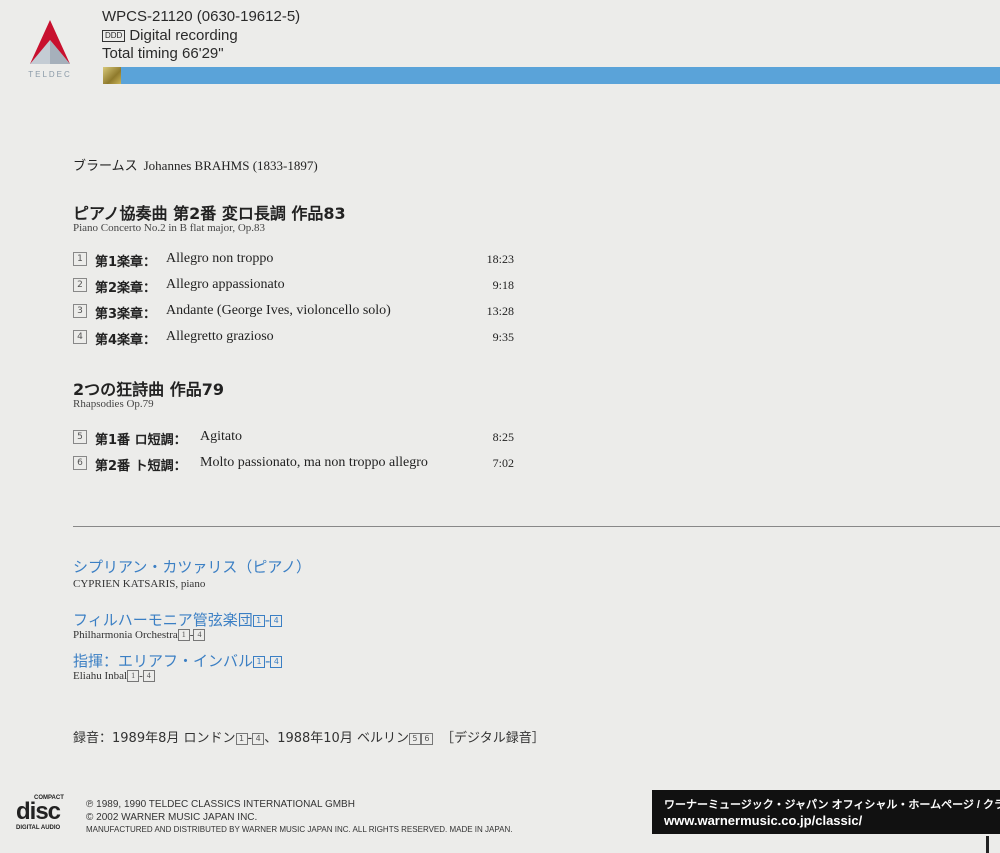 The width and height of the screenshot is (1000, 853). What do you see at coordinates (278, 310) in the screenshot?
I see `track-title: Andante (George Ives, violoncello solo)` at bounding box center [278, 310].